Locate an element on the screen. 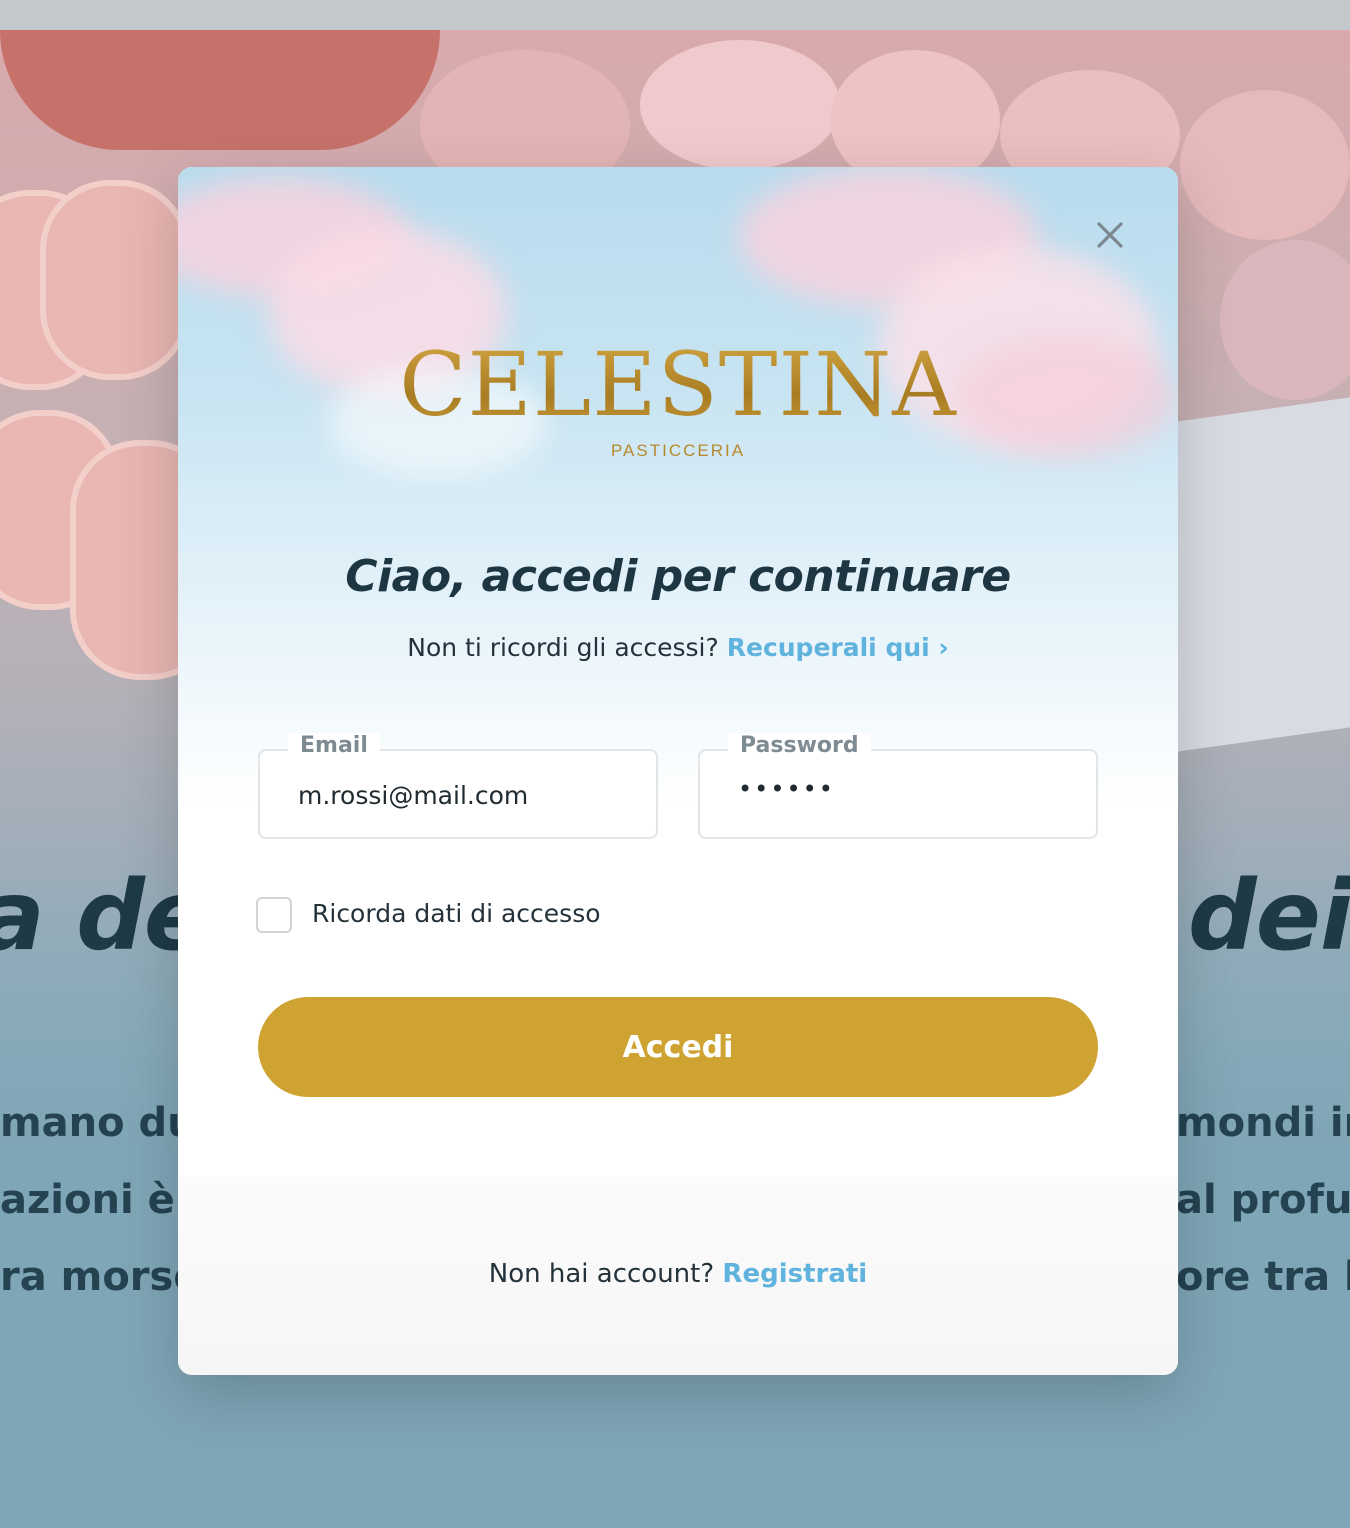 The width and height of the screenshot is (1350, 1528). remember-checkbox-label: Ricorda dati di accesso is located at coordinates (456, 913).